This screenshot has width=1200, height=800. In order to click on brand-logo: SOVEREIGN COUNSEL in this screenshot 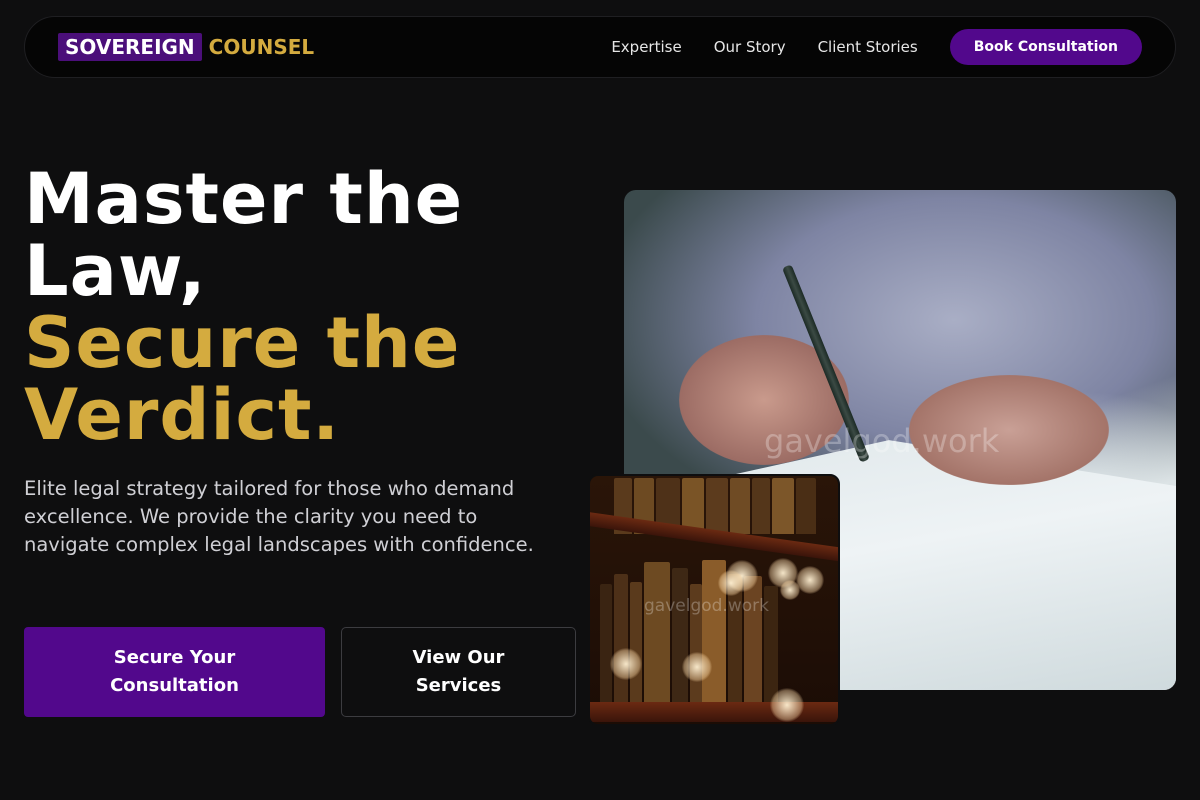, I will do `click(186, 47)`.